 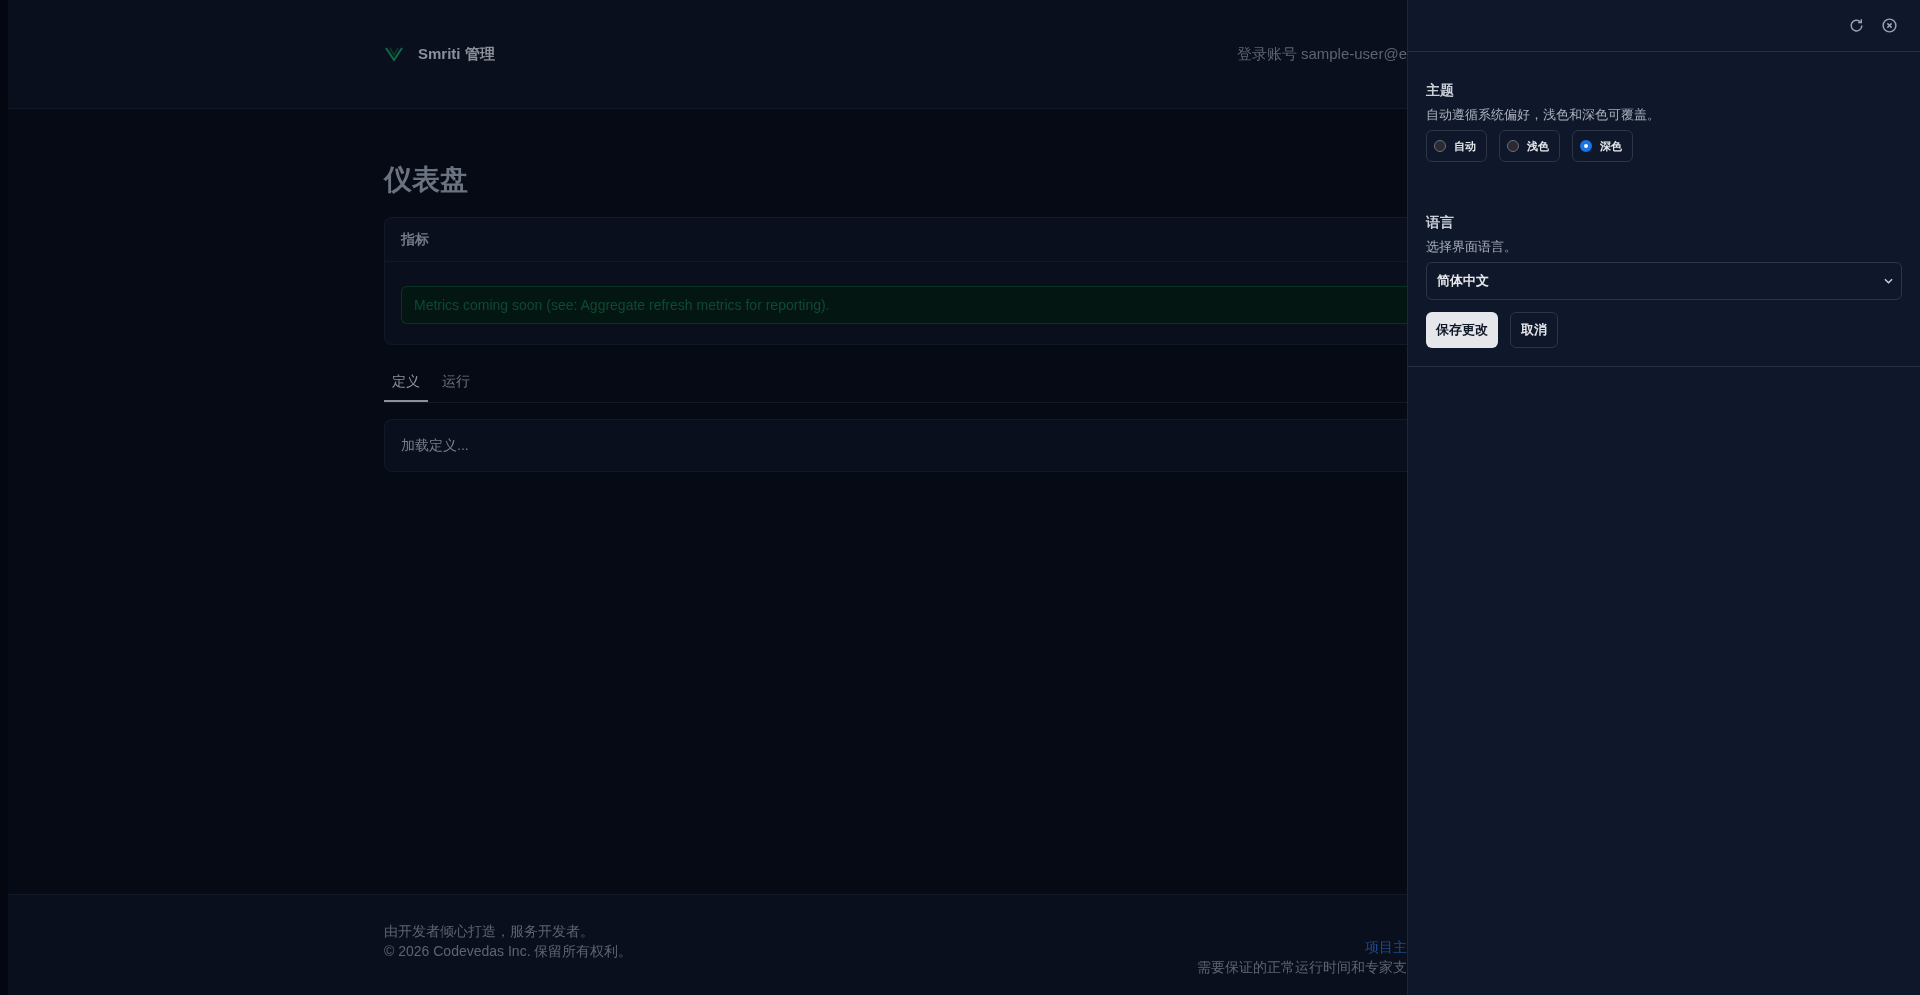 I want to click on theme-option: 自动, so click(x=1456, y=146).